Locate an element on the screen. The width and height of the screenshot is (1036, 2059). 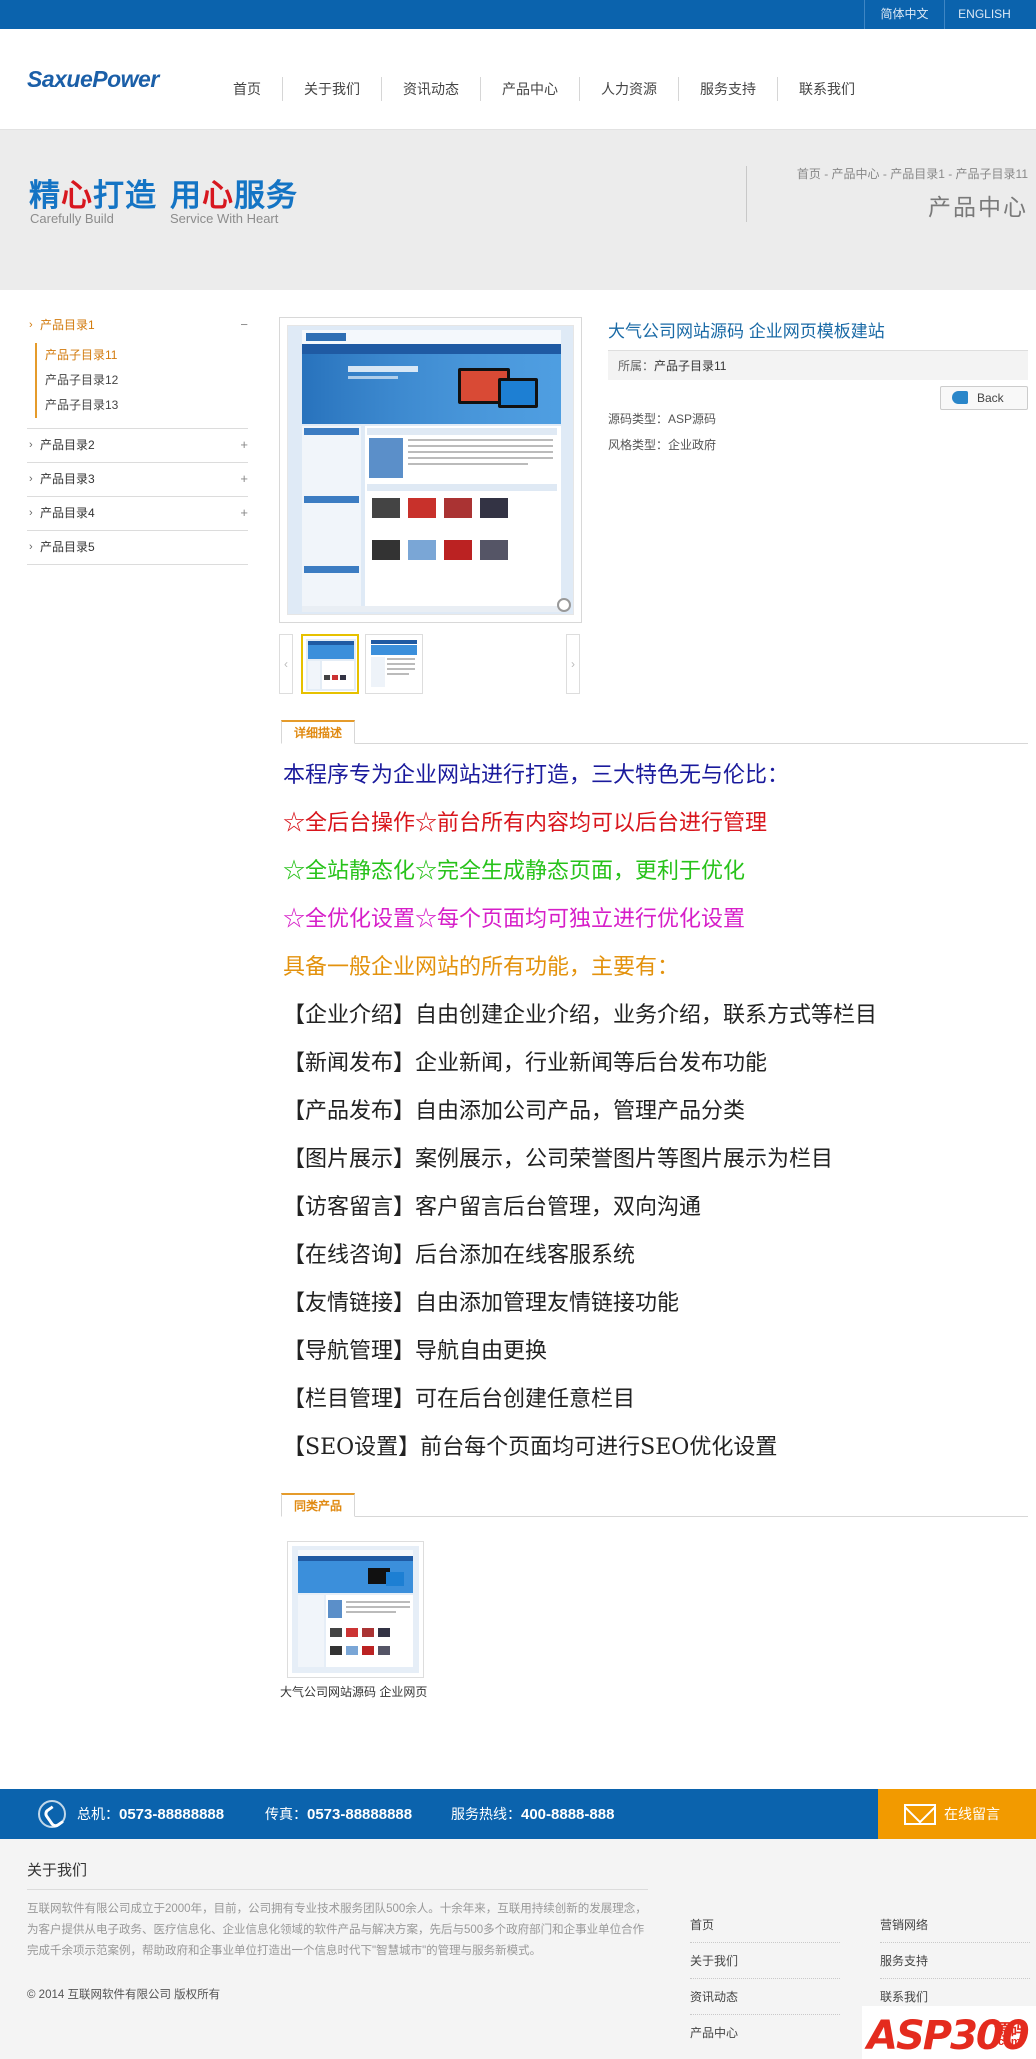
lang-english-link: ENGLISH is located at coordinates (984, 14).